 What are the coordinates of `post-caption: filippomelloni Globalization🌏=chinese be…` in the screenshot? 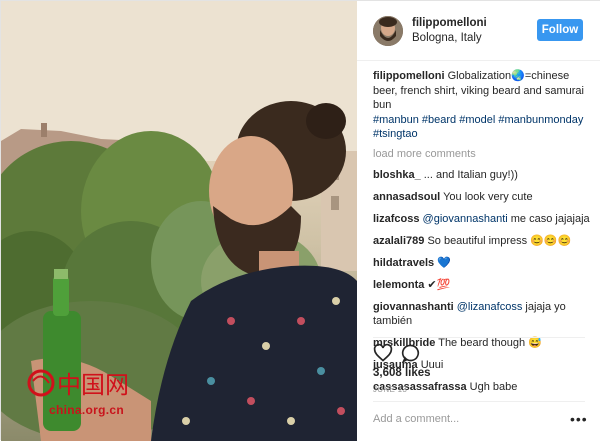 It's located at (483, 105).